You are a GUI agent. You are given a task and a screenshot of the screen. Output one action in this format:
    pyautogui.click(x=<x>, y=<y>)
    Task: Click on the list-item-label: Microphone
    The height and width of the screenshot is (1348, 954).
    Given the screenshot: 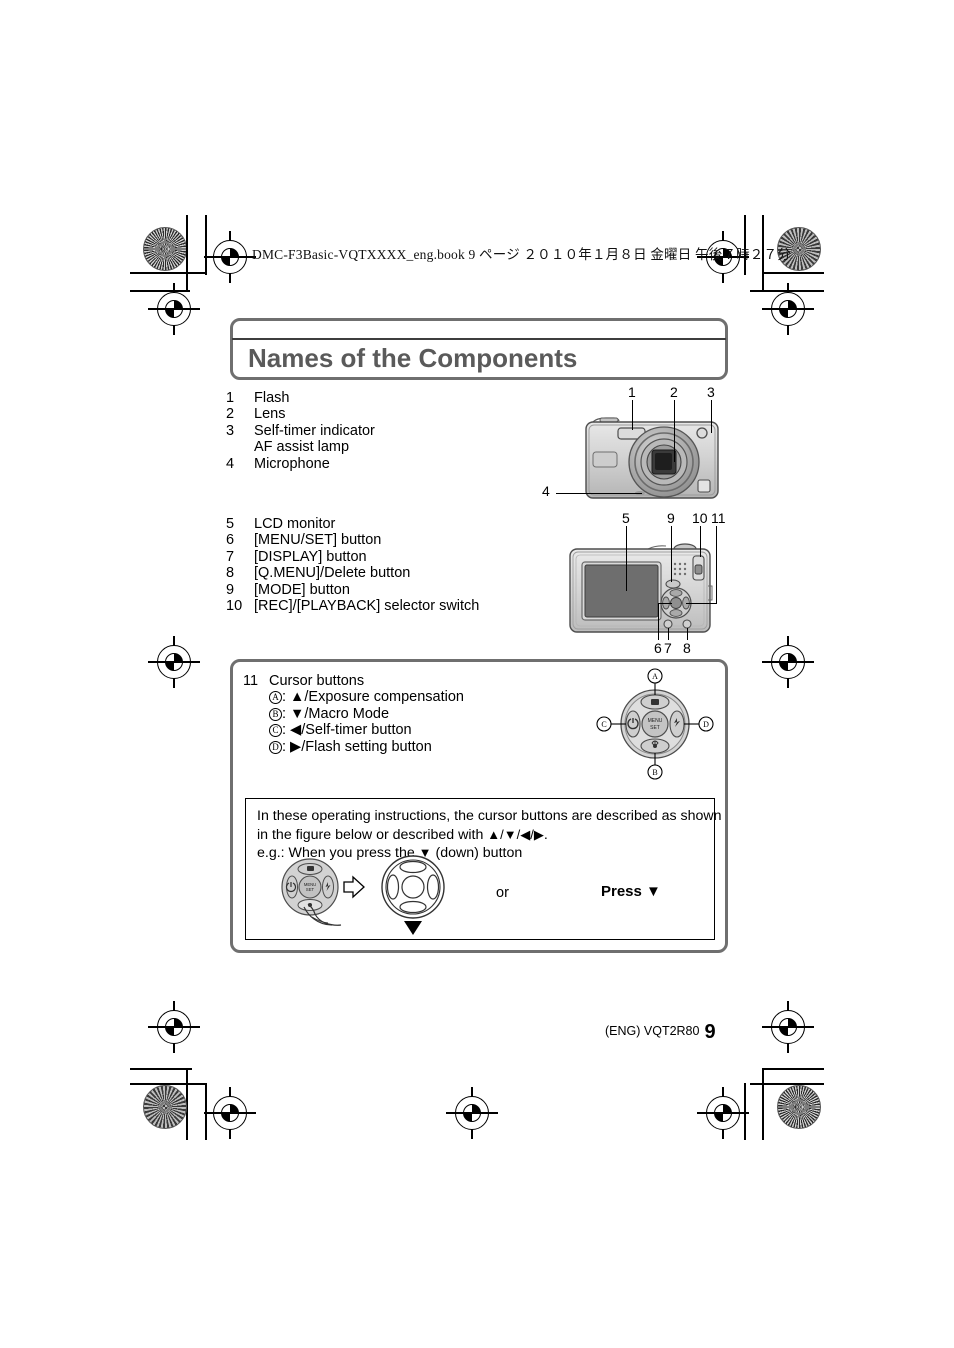 What is the action you would take?
    pyautogui.click(x=292, y=463)
    